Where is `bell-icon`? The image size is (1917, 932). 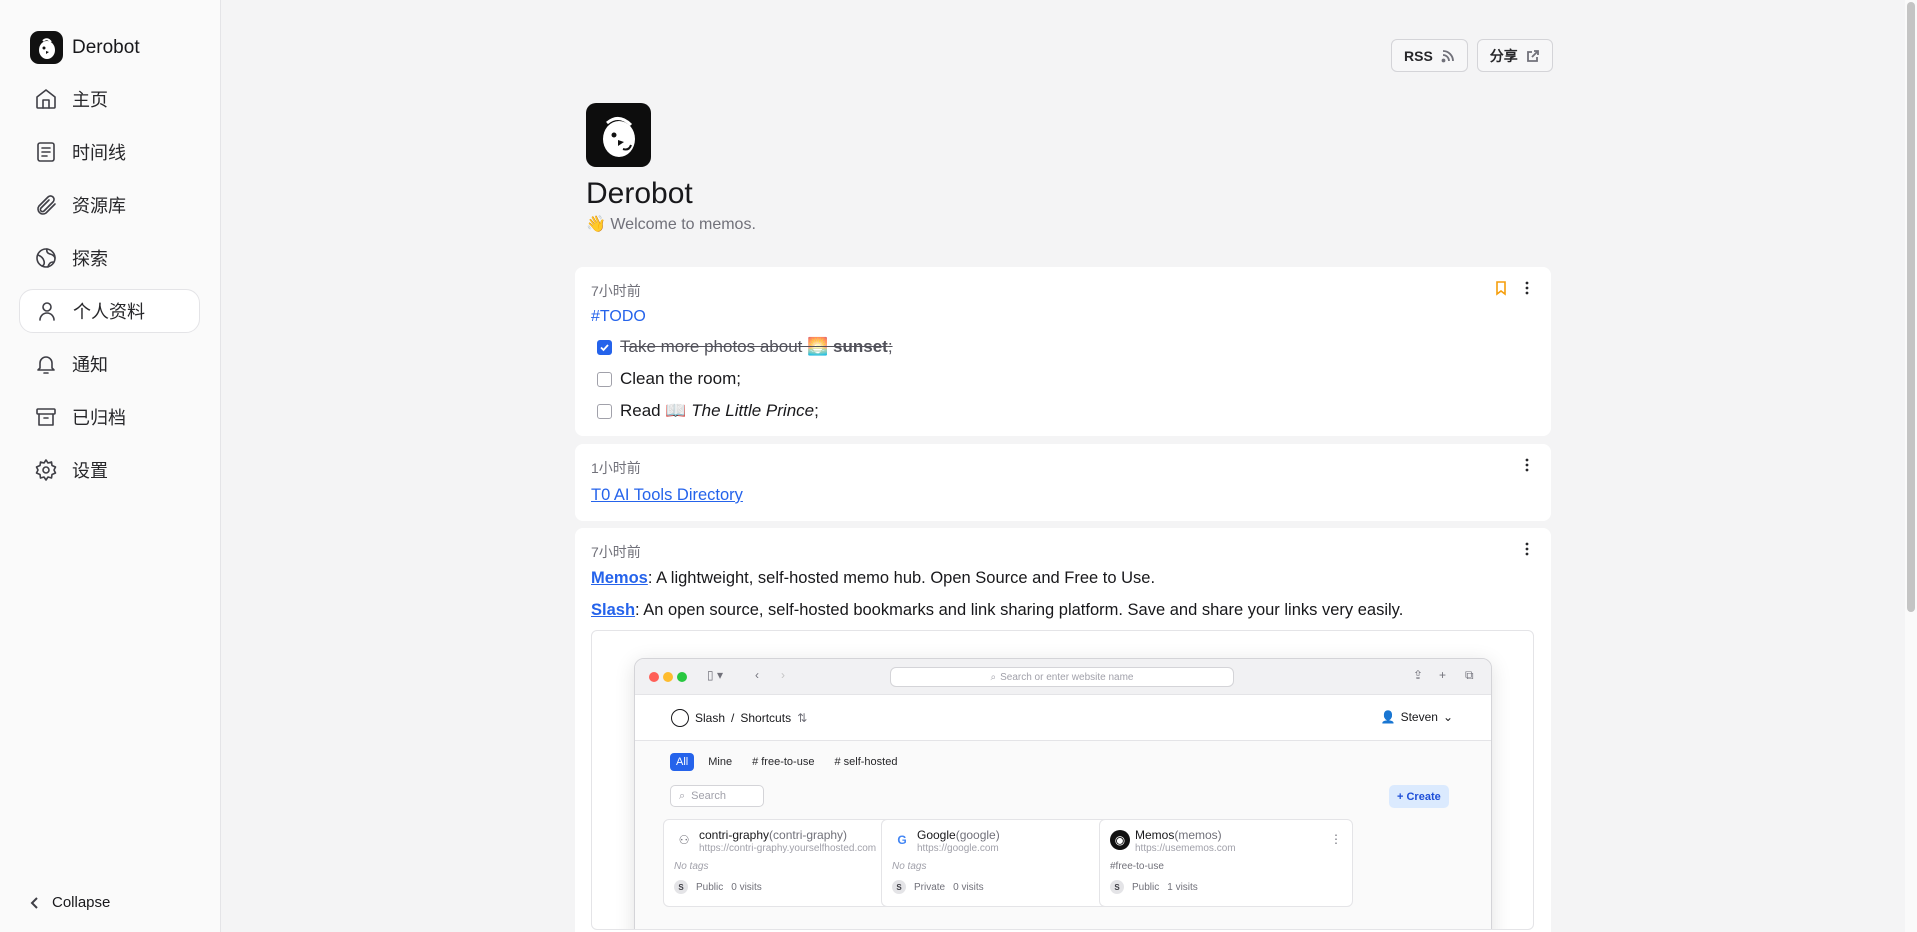
bell-icon is located at coordinates (46, 365).